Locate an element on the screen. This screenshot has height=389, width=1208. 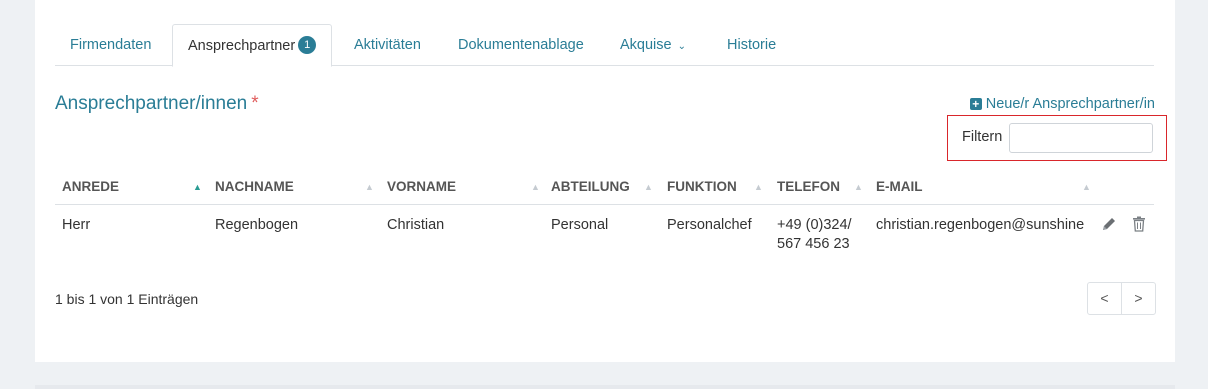
column-header-nachname: NACHNAME is located at coordinates (254, 187).